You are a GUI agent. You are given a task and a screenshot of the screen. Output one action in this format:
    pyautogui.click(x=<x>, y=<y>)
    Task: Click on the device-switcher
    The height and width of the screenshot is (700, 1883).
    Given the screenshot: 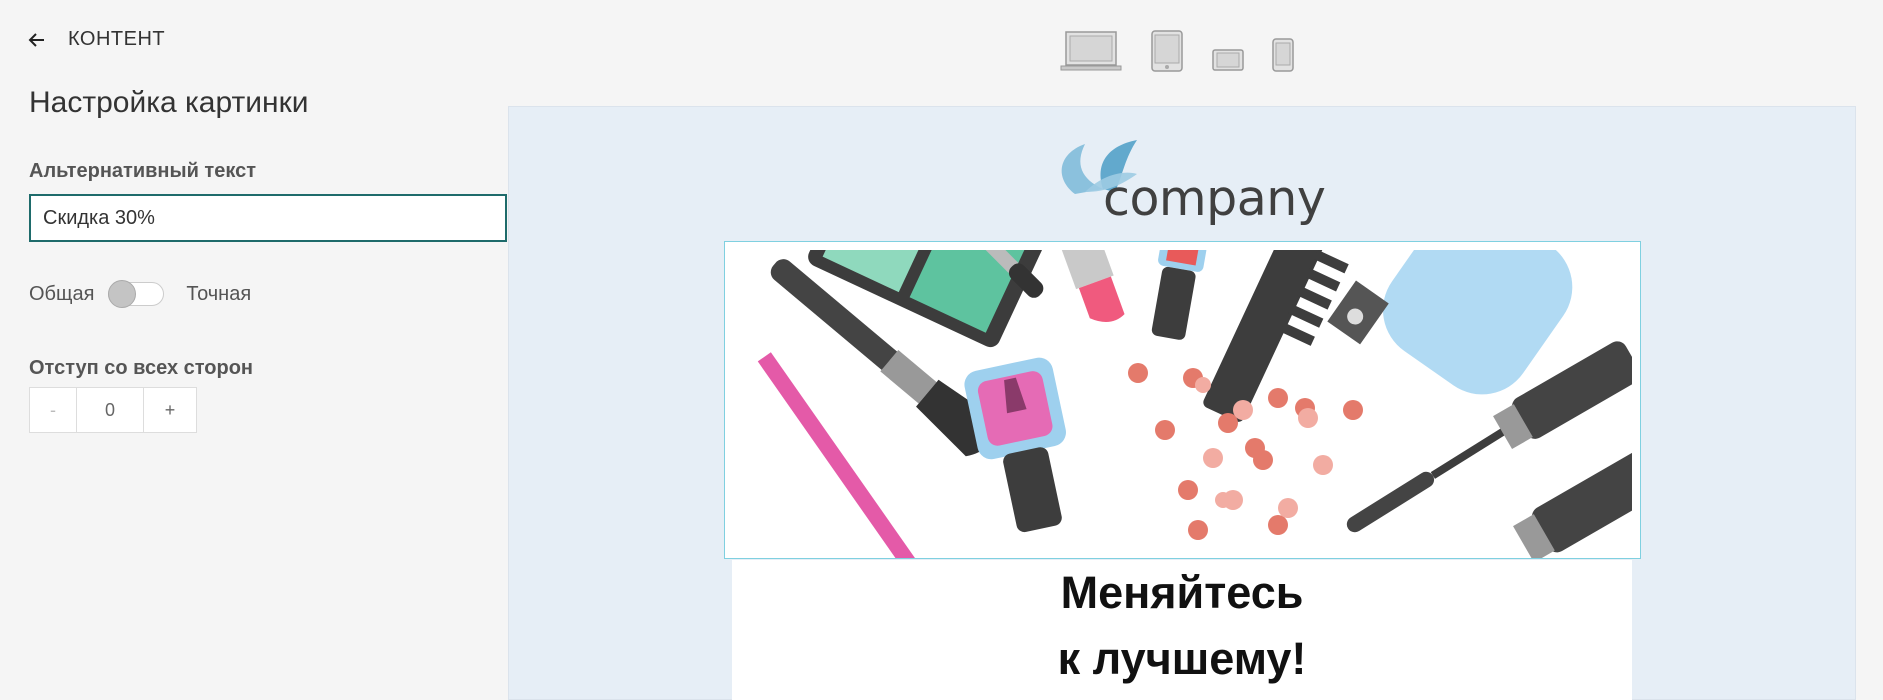 What is the action you would take?
    pyautogui.click(x=1191, y=53)
    